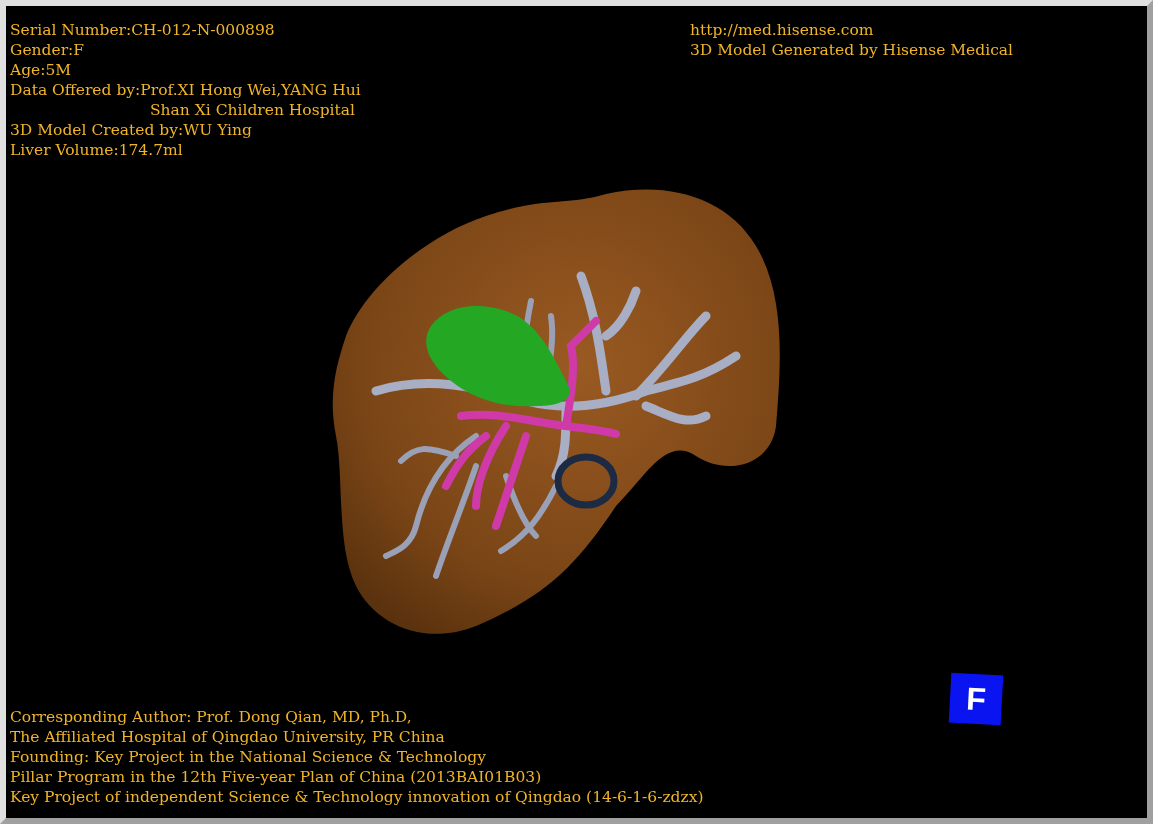 The height and width of the screenshot is (824, 1153). What do you see at coordinates (852, 50) in the screenshot?
I see `info-text: 3D Model Generated by Hisense Medical` at bounding box center [852, 50].